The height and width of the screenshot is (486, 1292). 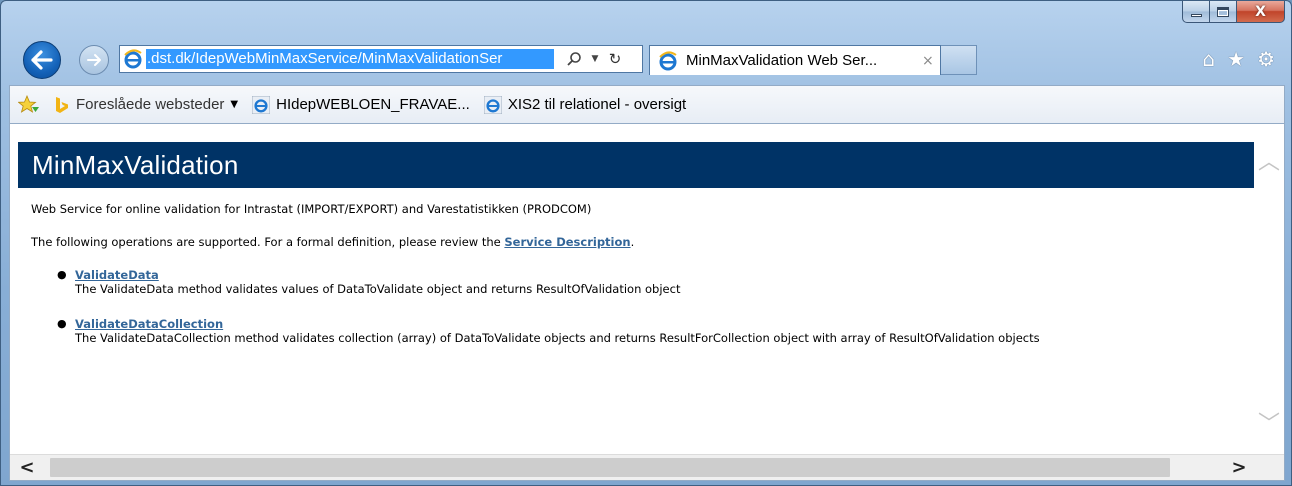 What do you see at coordinates (574, 59) in the screenshot?
I see `search-icon` at bounding box center [574, 59].